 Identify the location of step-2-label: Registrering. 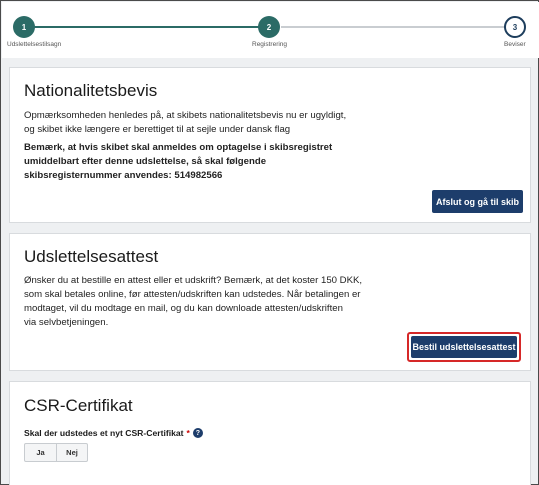
(270, 44).